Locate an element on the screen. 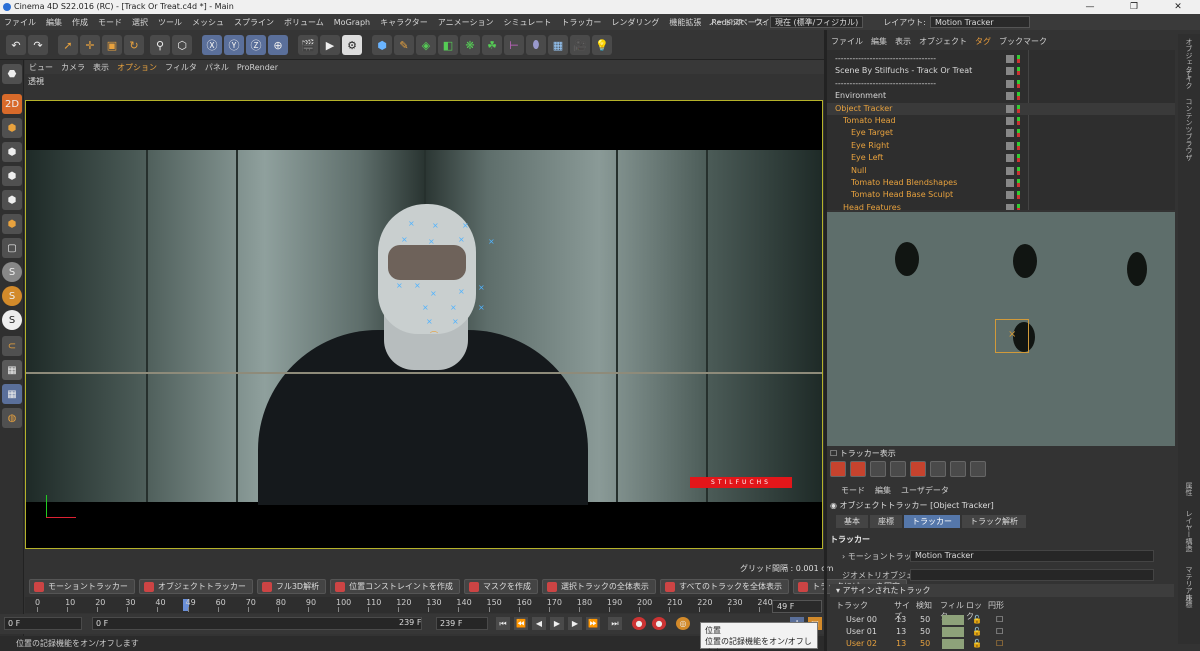 The height and width of the screenshot is (651, 1200). select-cursor-icon: ➚ is located at coordinates (68, 45).